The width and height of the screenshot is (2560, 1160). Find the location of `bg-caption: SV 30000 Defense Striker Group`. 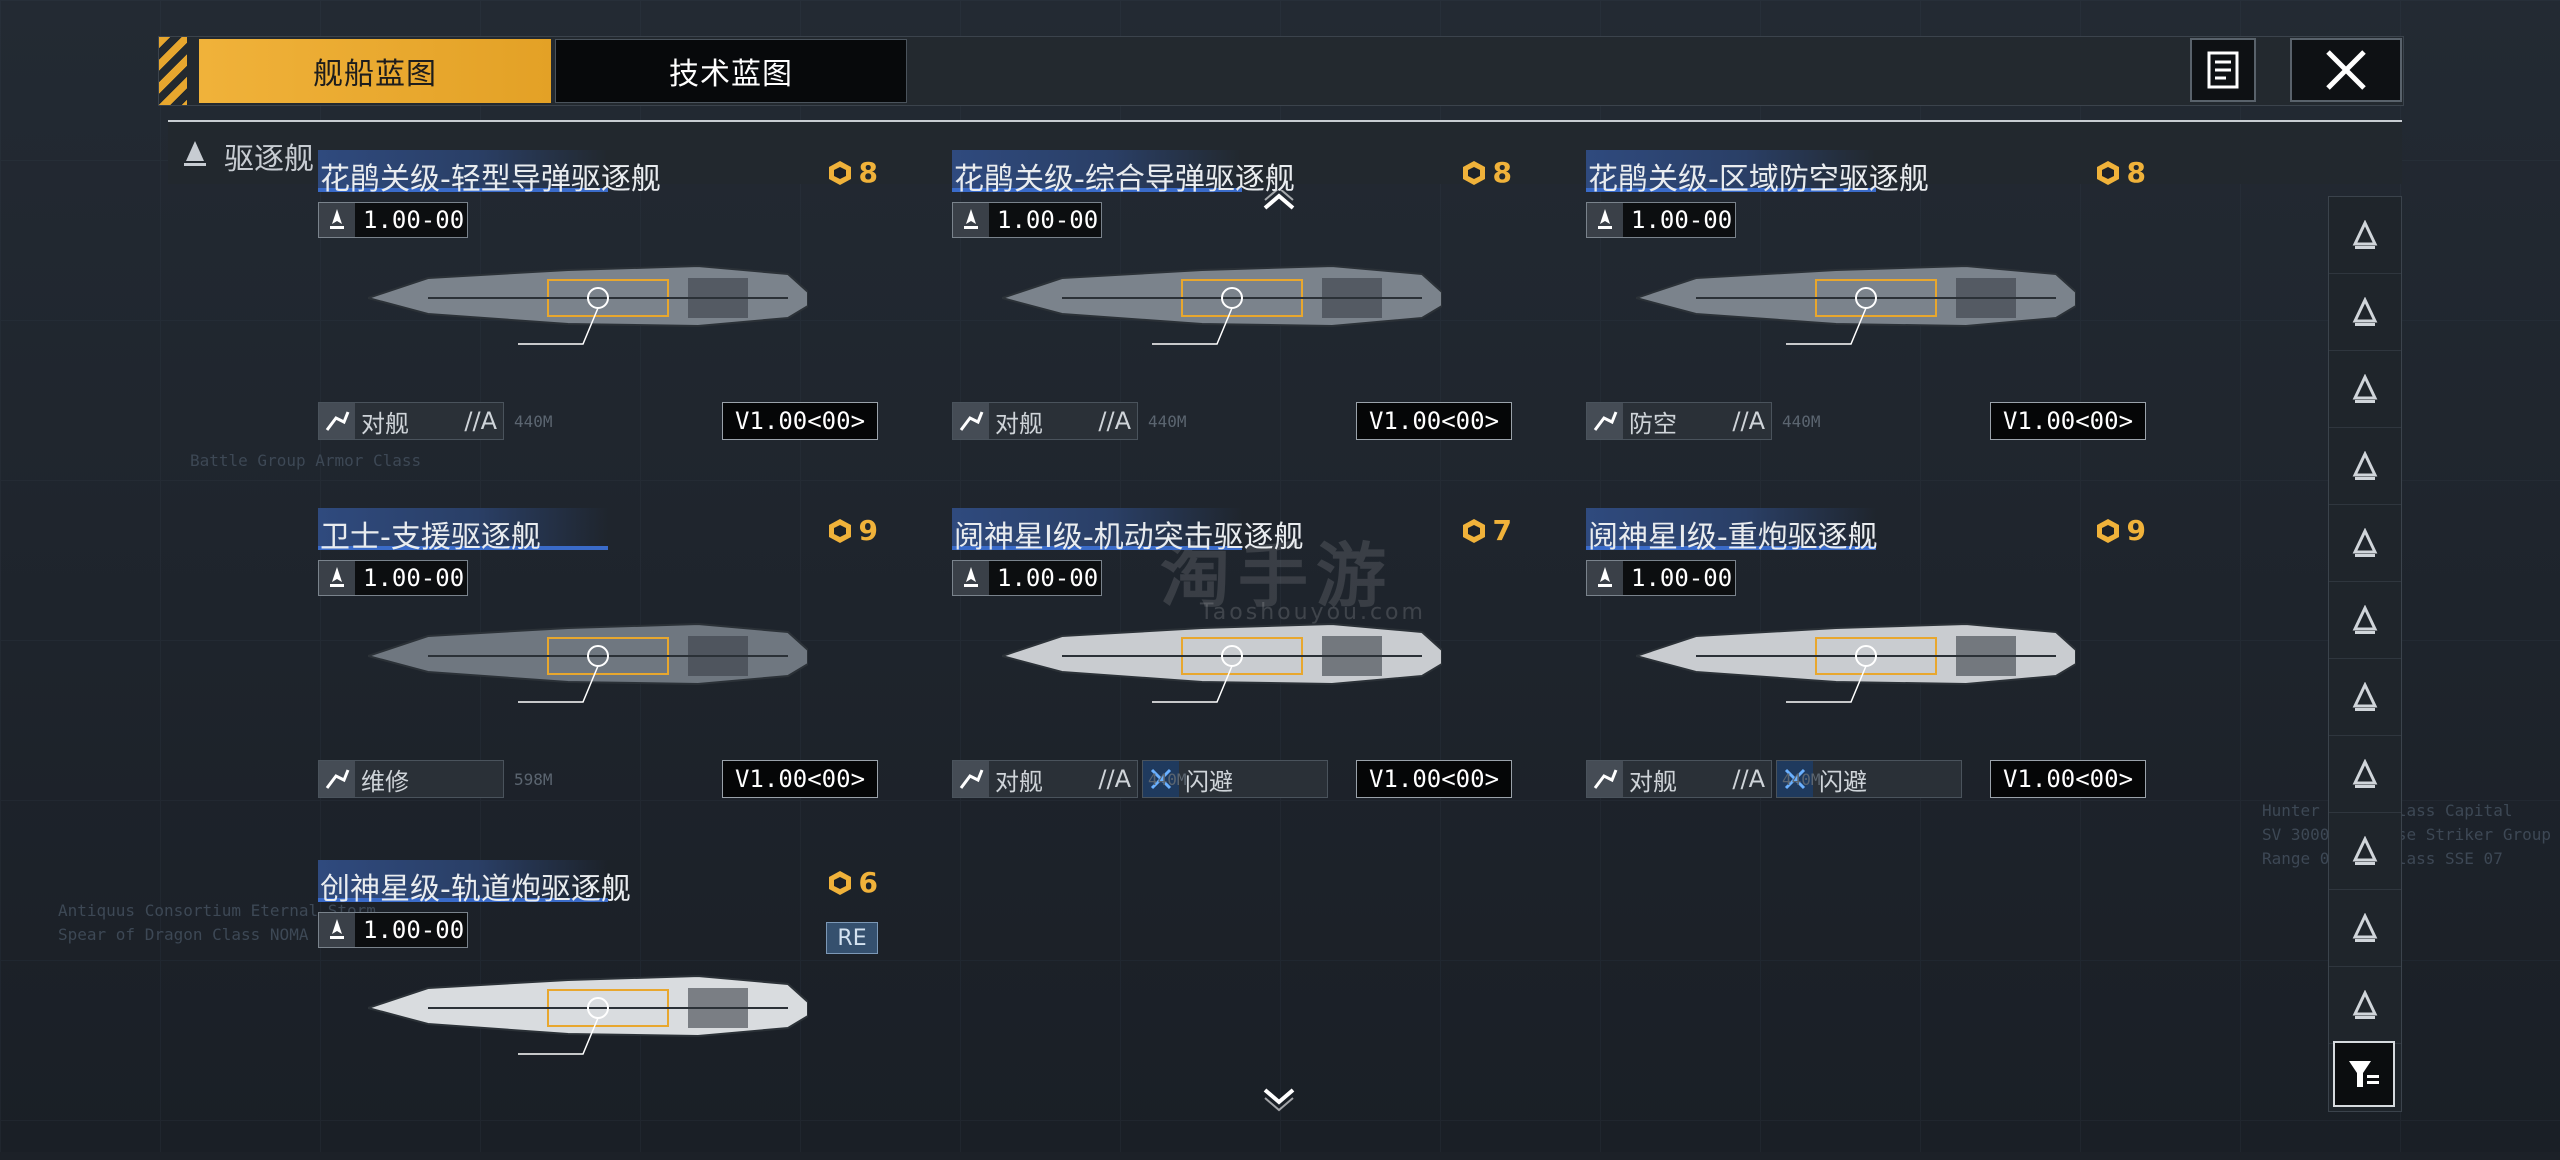

bg-caption: SV 30000 Defense Striker Group is located at coordinates (2406, 834).